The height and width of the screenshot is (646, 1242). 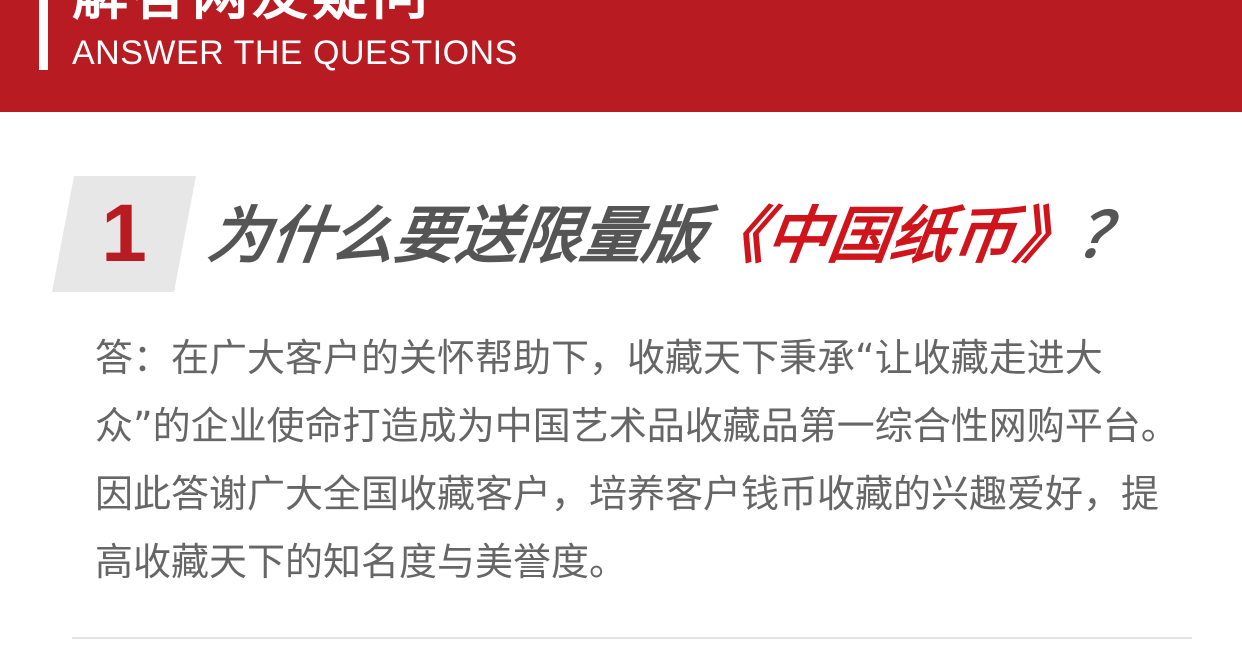 What do you see at coordinates (43, 35) in the screenshot?
I see `header-accent-bar` at bounding box center [43, 35].